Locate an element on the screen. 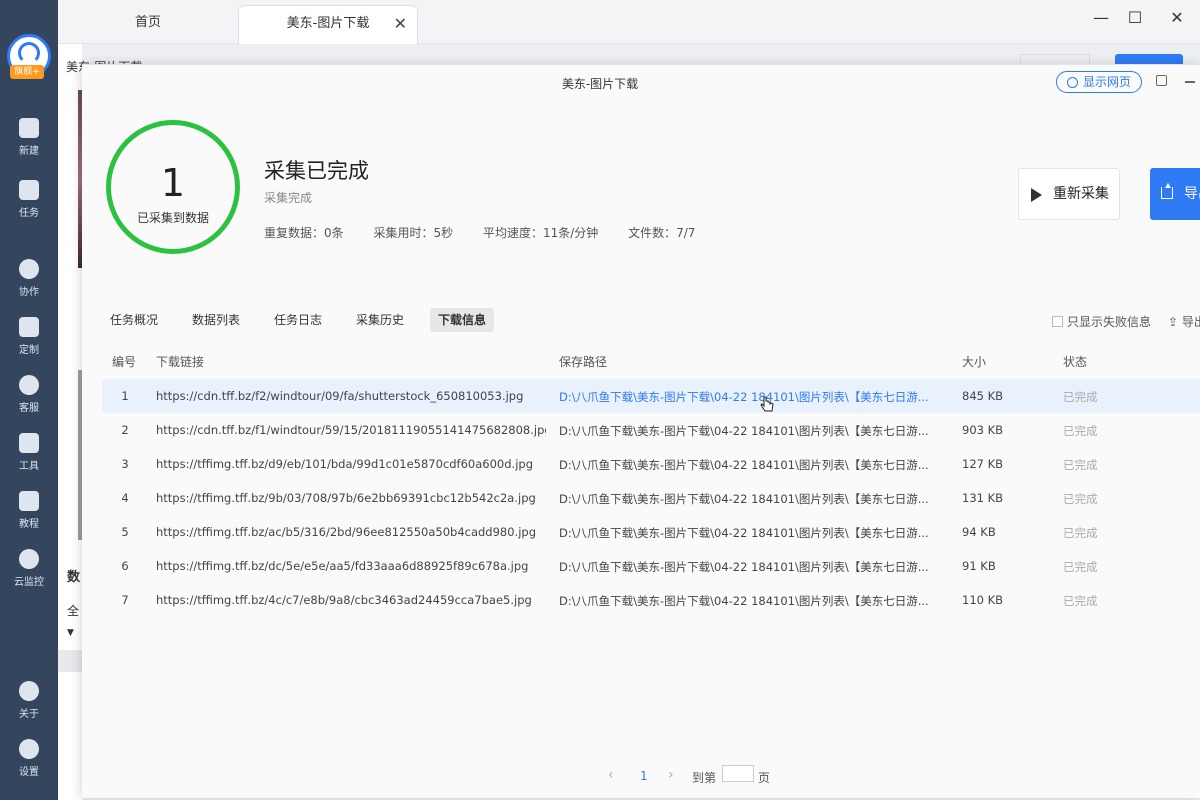  sidebar-item-label: 定制 is located at coordinates (29, 350).